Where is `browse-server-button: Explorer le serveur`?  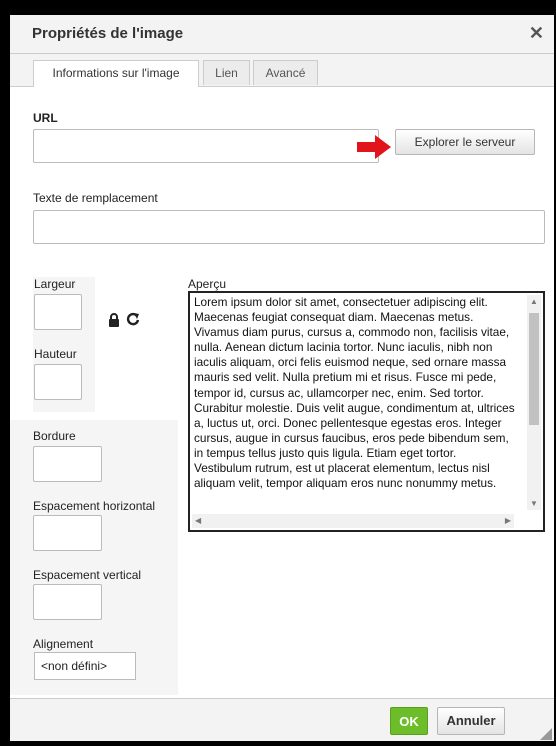
browse-server-button: Explorer le serveur is located at coordinates (465, 142).